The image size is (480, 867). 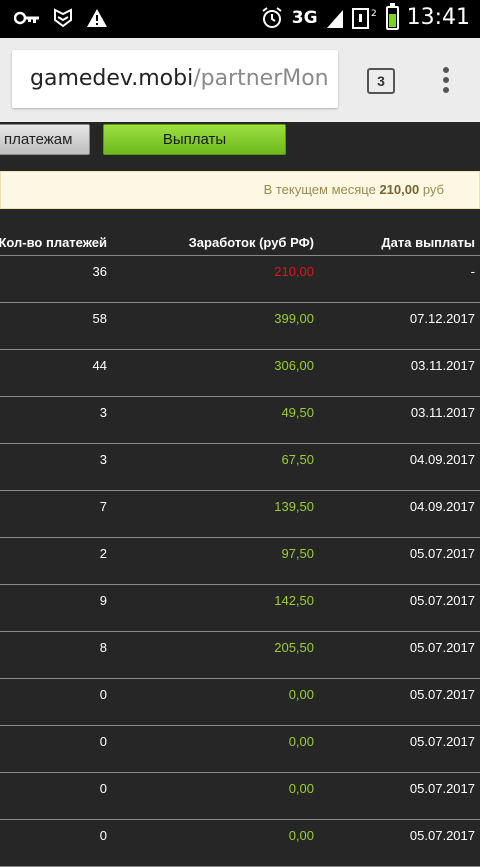 I want to click on table-row: 8 205,50 05.07.2017, so click(x=240, y=655).